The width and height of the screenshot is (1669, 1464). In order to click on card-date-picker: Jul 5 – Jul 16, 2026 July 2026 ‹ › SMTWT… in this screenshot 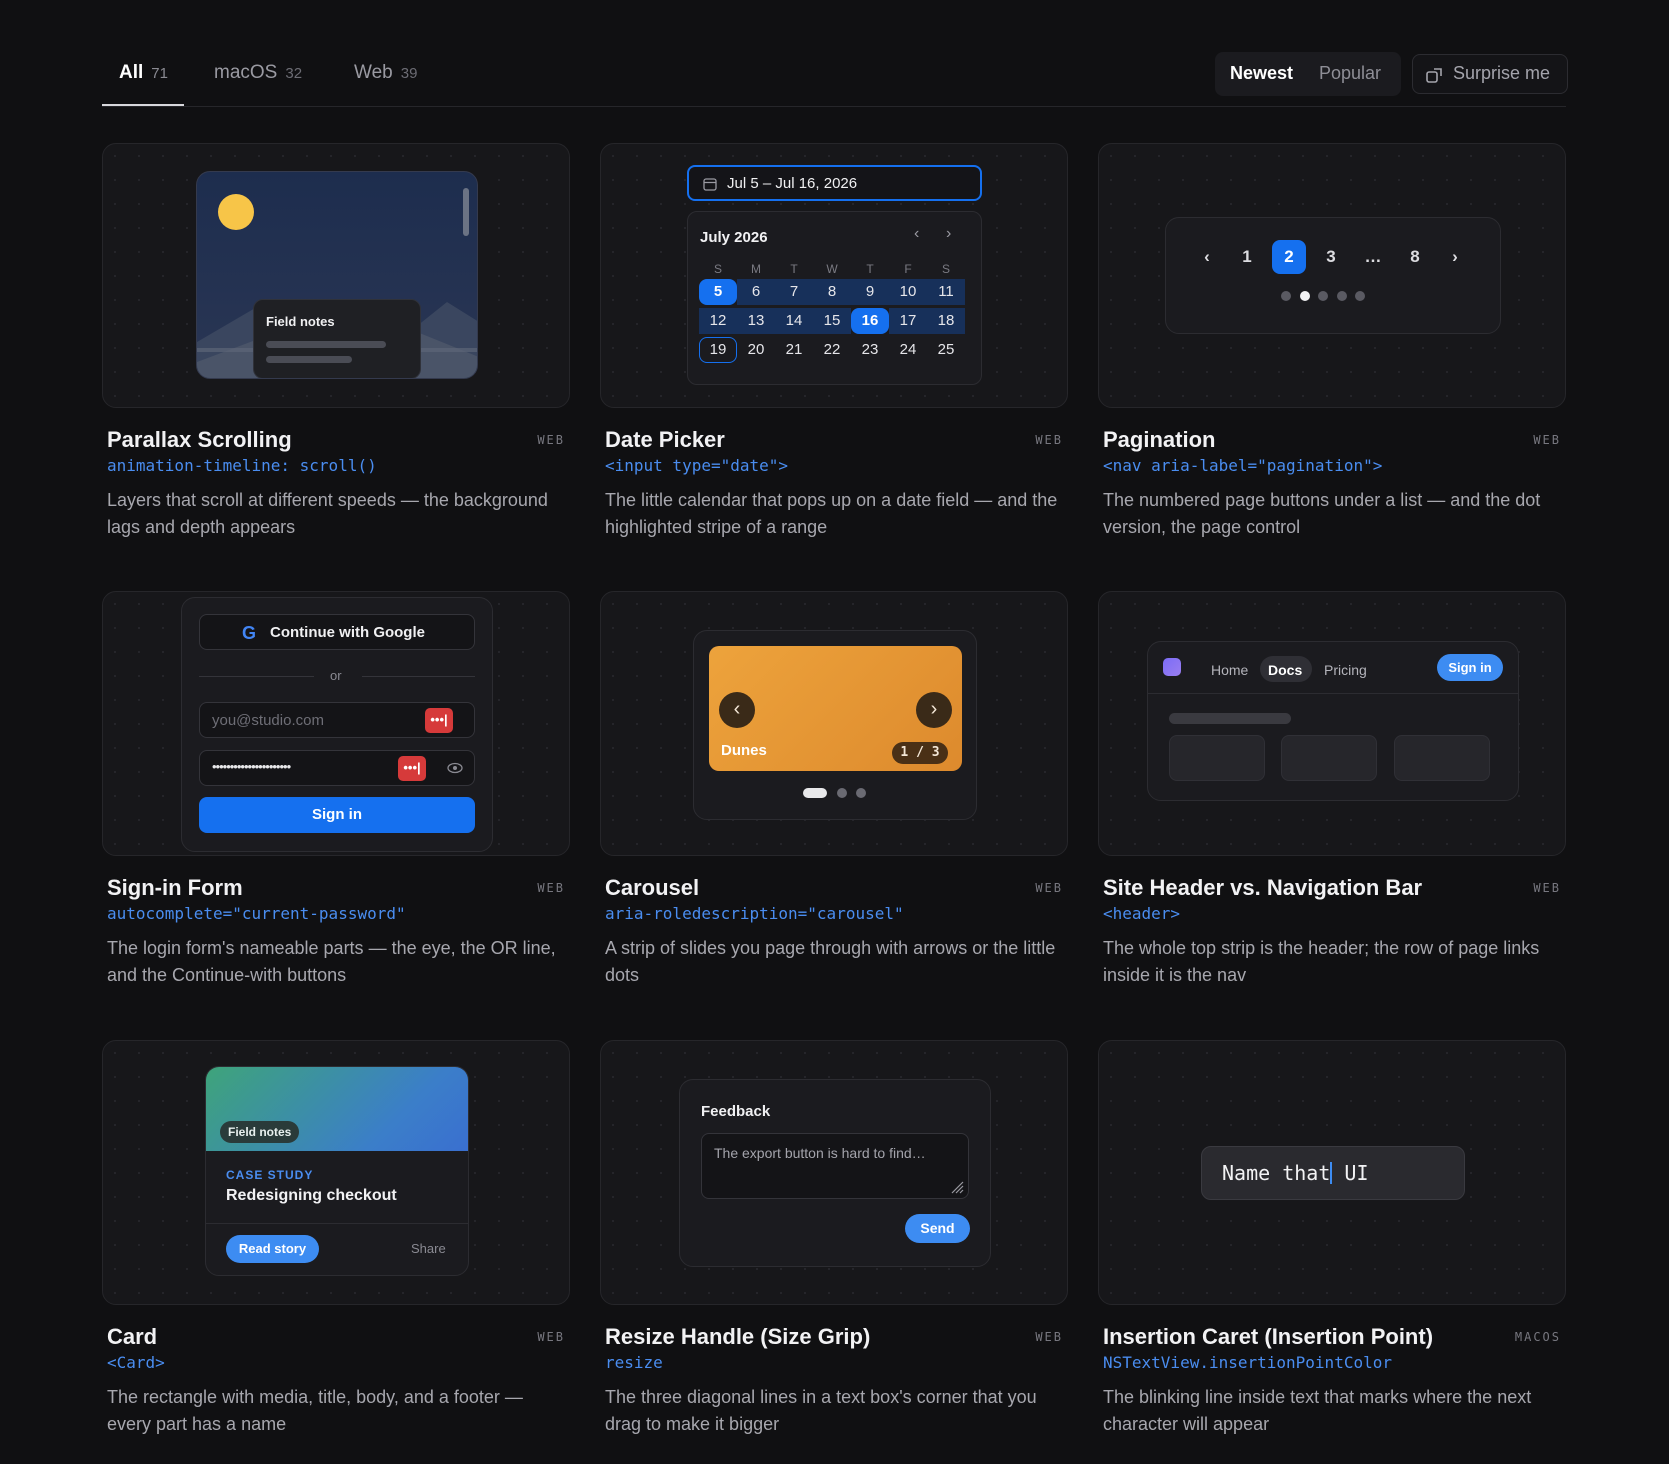, I will do `click(834, 275)`.